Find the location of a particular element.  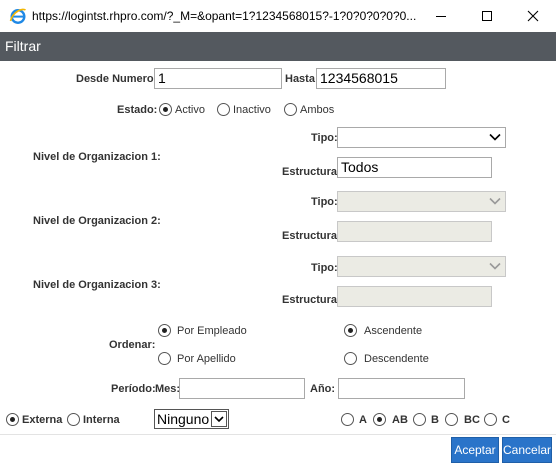

ordenar-apellido-radio is located at coordinates (164, 358).